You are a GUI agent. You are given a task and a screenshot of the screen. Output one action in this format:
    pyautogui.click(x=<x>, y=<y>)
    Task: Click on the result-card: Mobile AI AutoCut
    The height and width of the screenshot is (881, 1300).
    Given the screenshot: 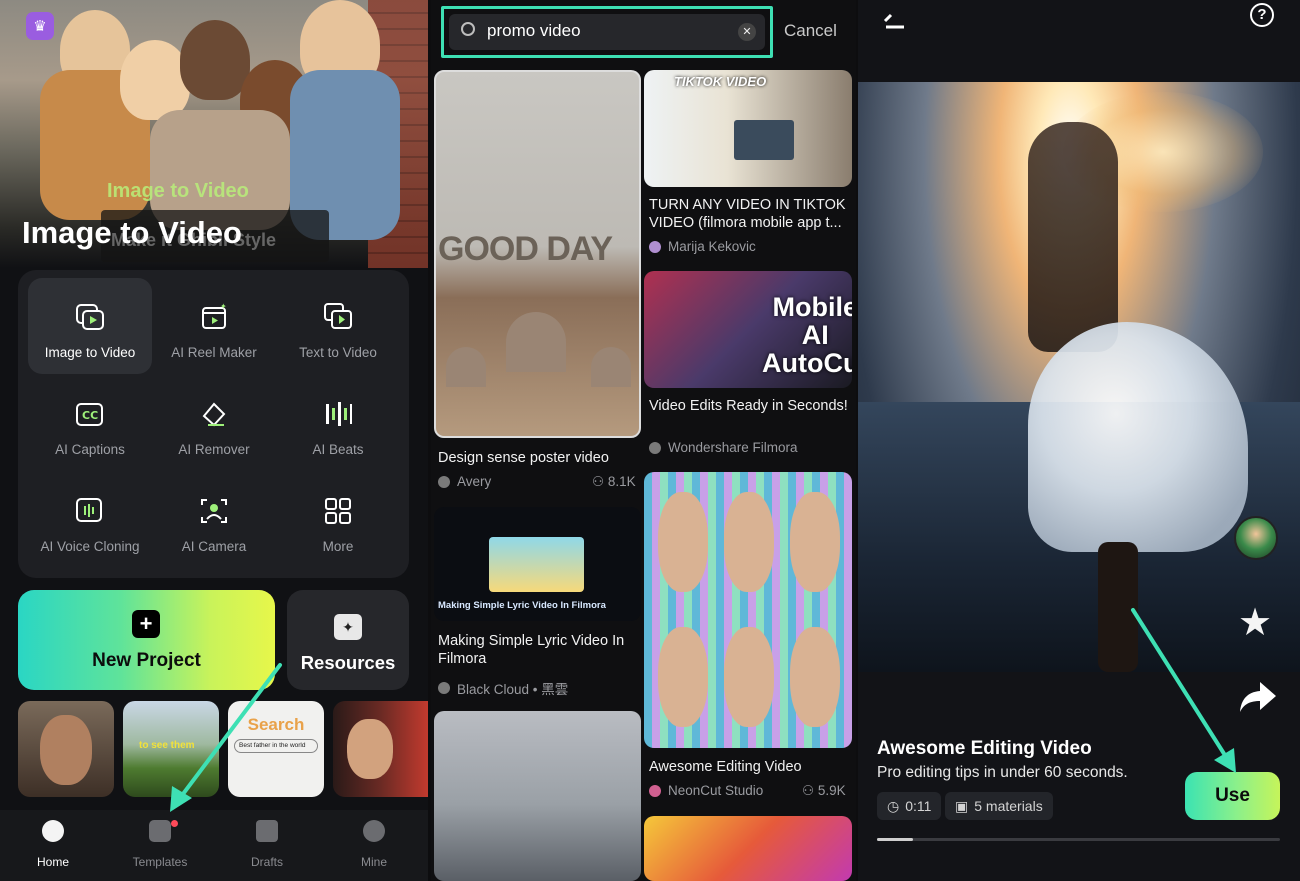 What is the action you would take?
    pyautogui.click(x=748, y=329)
    